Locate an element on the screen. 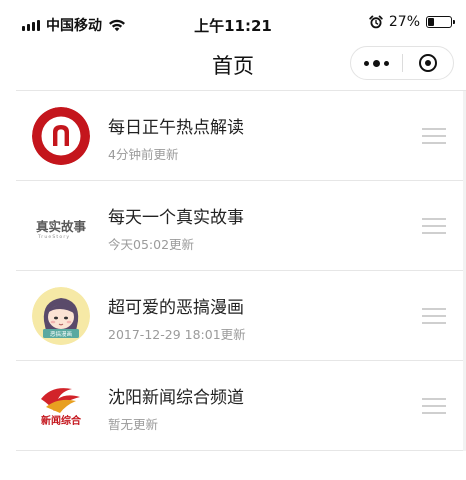  close-mini-program-button is located at coordinates (428, 63).